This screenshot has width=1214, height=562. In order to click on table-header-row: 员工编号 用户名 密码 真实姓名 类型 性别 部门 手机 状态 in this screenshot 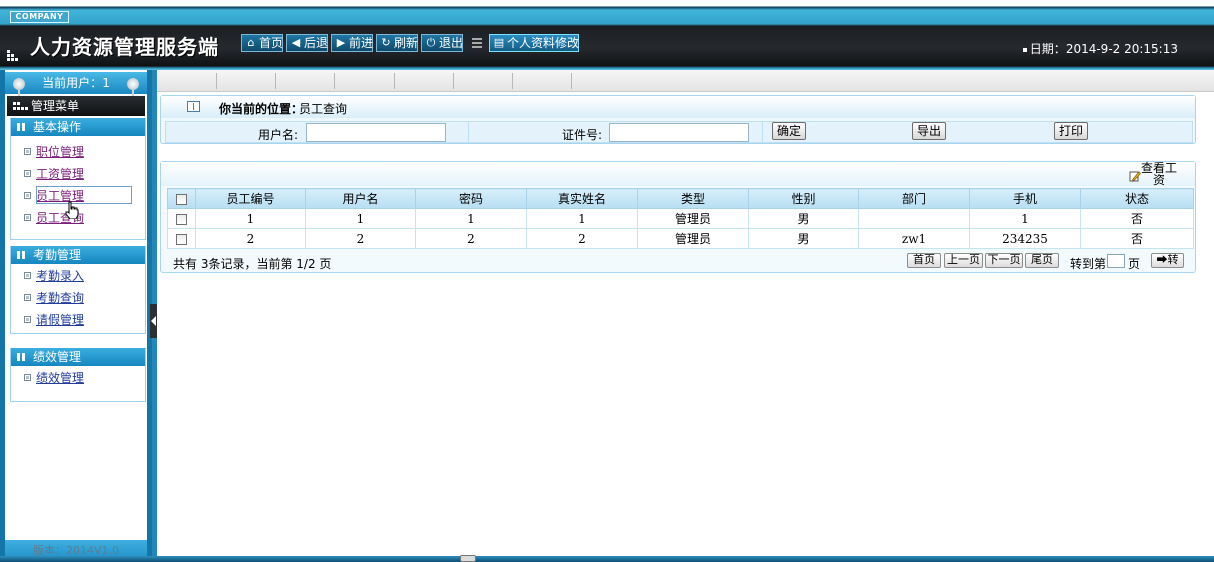, I will do `click(680, 198)`.